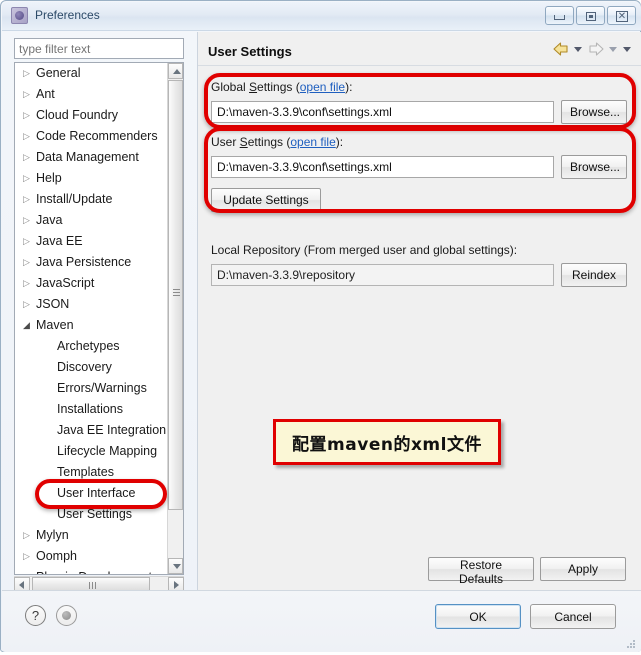 The height and width of the screenshot is (655, 641). What do you see at coordinates (102, 388) in the screenshot?
I see `tree-item-label: Errors/Warnings` at bounding box center [102, 388].